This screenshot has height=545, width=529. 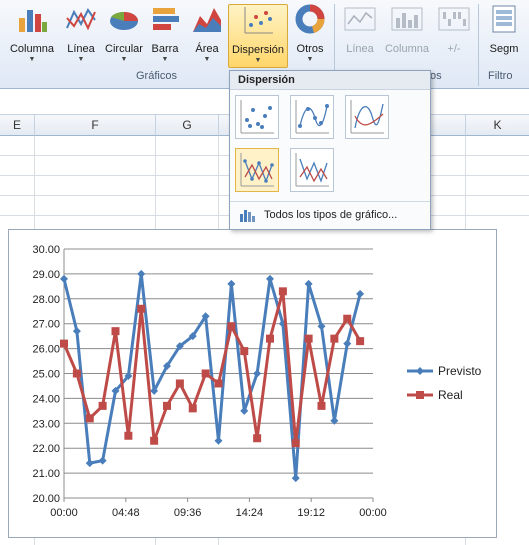 What do you see at coordinates (436, 76) in the screenshot?
I see `sparklines-group-label: os` at bounding box center [436, 76].